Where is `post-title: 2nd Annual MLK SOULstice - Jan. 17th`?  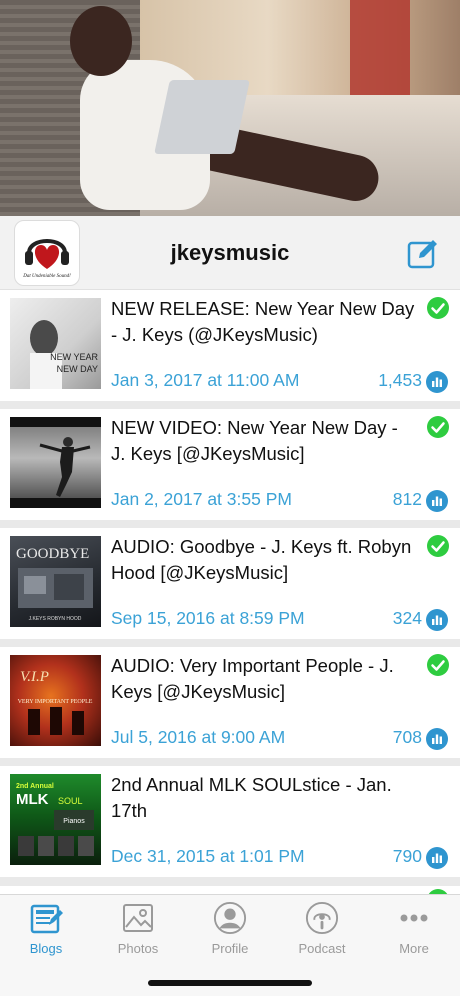
post-title: 2nd Annual MLK SOULstice - Jan. 17th is located at coordinates (251, 797).